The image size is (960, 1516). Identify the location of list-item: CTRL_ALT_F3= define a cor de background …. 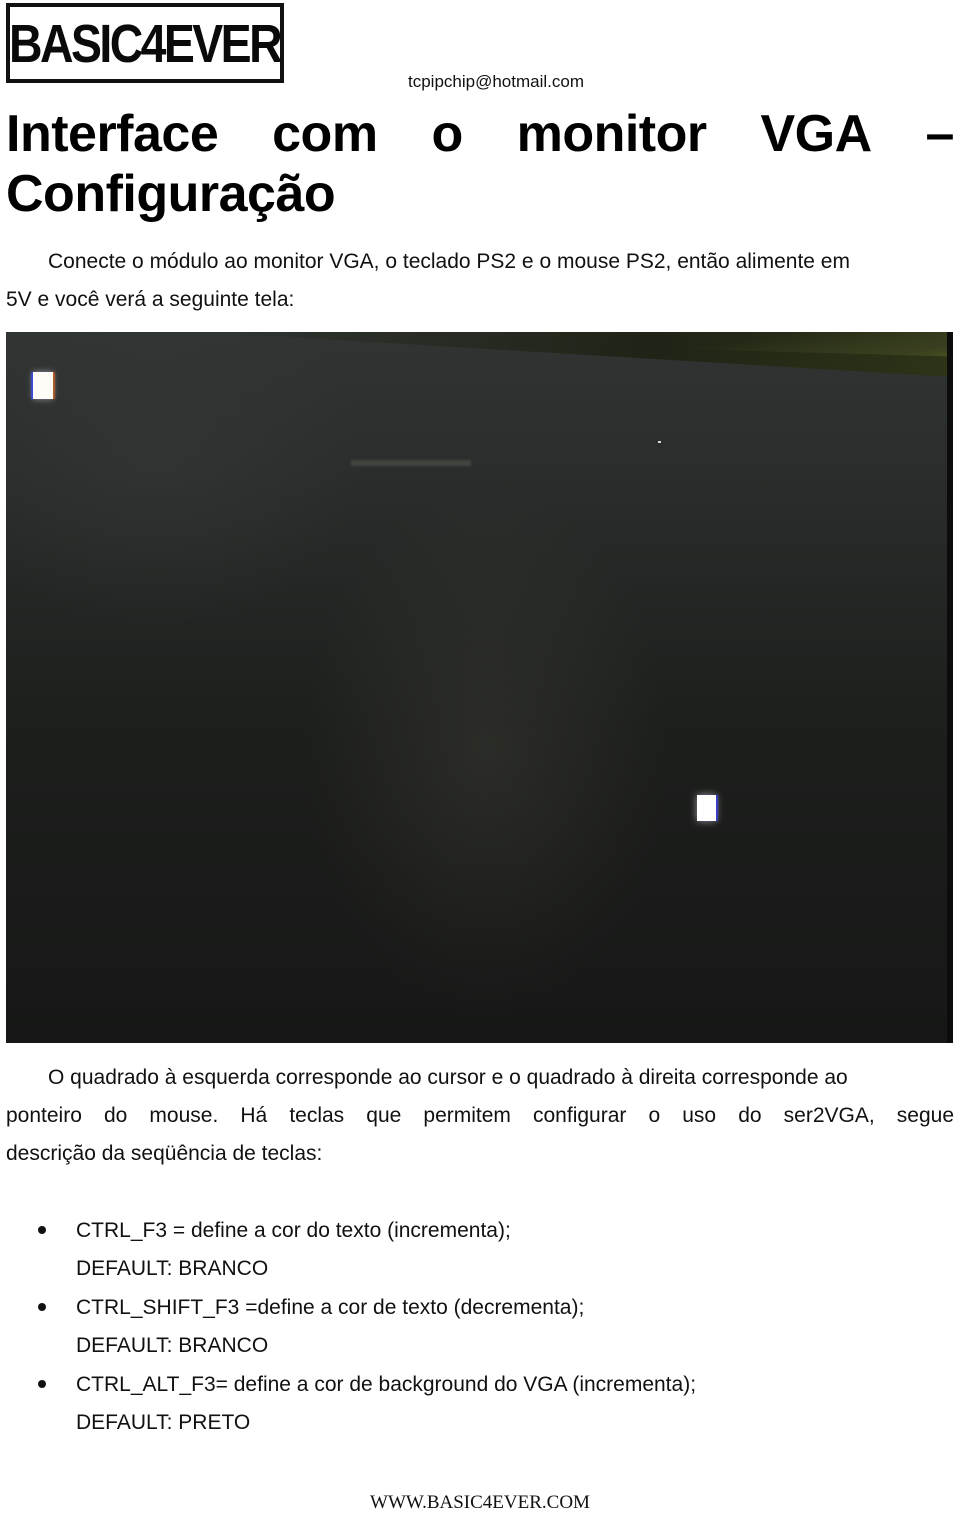
(480, 1404).